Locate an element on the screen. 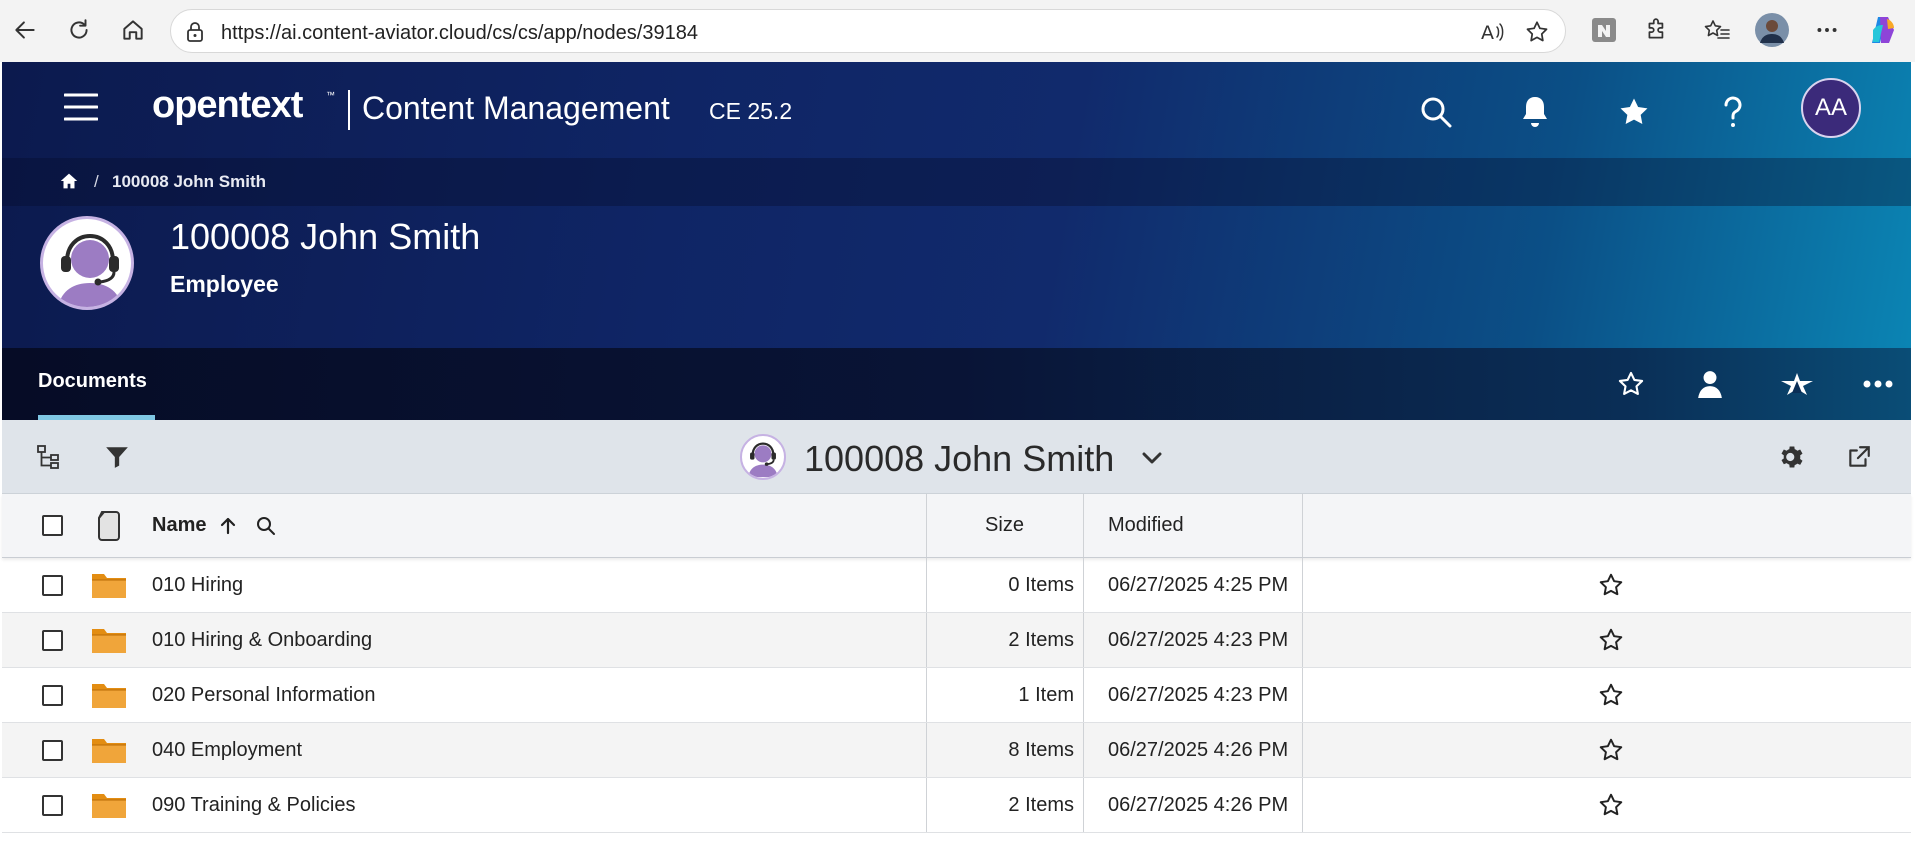 This screenshot has width=1915, height=862. top-navigation-bar: opentext ™ Content Management CE 25.2 AA is located at coordinates (956, 110).